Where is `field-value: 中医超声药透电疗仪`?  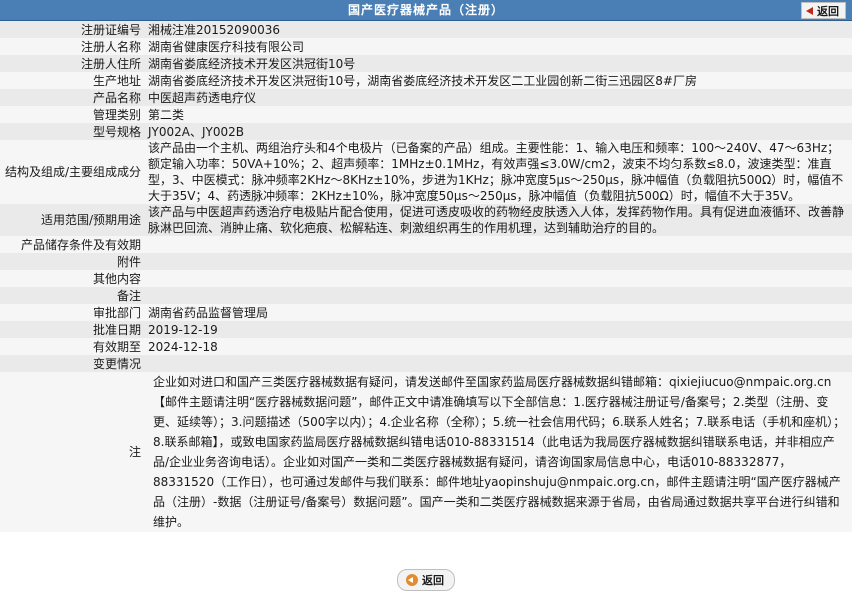
field-value: 中医超声药透电疗仪 is located at coordinates (498, 97).